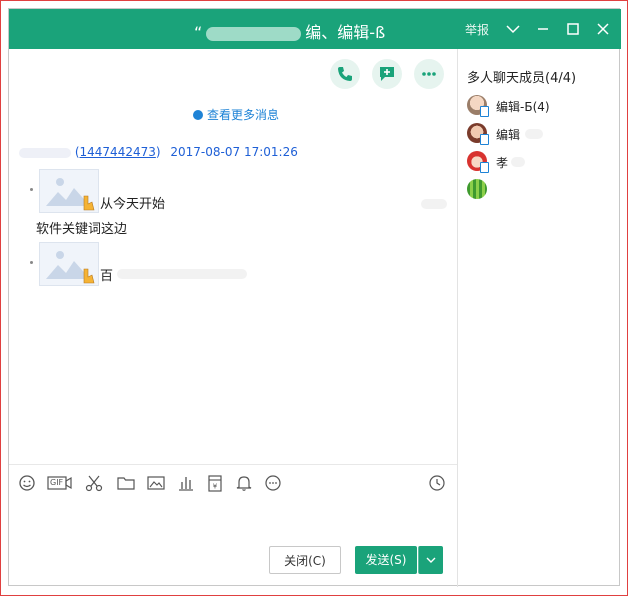  Describe the element at coordinates (508, 135) in the screenshot. I see `member-name: 编辑` at that location.